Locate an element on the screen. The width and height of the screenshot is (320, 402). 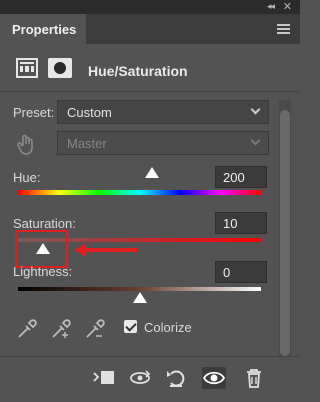
preset-dropdown: Custom is located at coordinates (163, 112).